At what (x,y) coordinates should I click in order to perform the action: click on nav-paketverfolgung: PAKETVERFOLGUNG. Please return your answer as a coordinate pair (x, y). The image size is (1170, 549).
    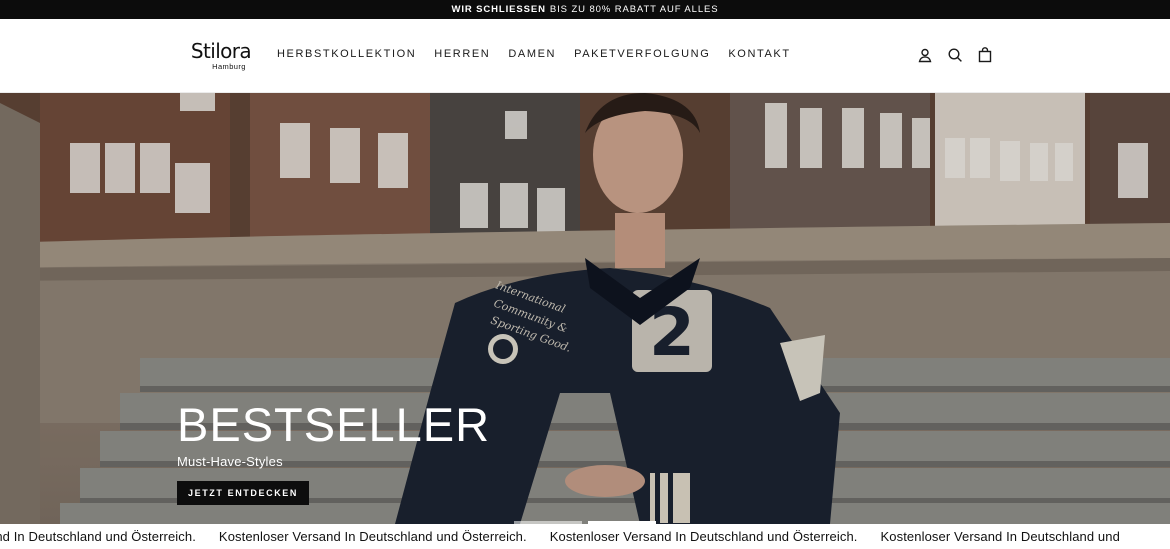
    Looking at the image, I should click on (642, 54).